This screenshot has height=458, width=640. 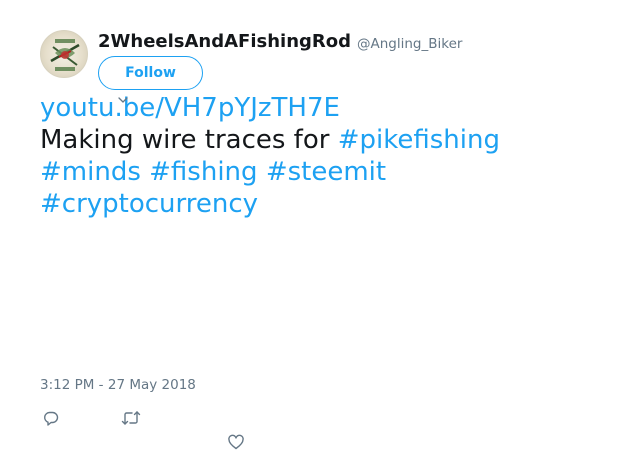 What do you see at coordinates (203, 172) in the screenshot?
I see `hashtag-fishing: #fishing` at bounding box center [203, 172].